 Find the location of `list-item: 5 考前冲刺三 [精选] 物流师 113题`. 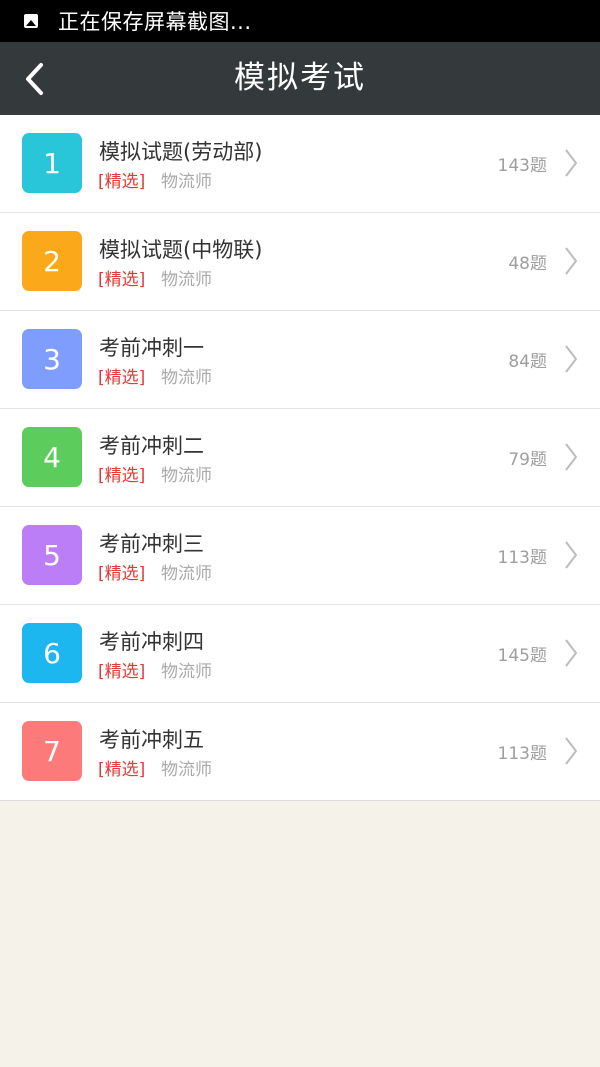

list-item: 5 考前冲刺三 [精选] 物流师 113题 is located at coordinates (300, 556).